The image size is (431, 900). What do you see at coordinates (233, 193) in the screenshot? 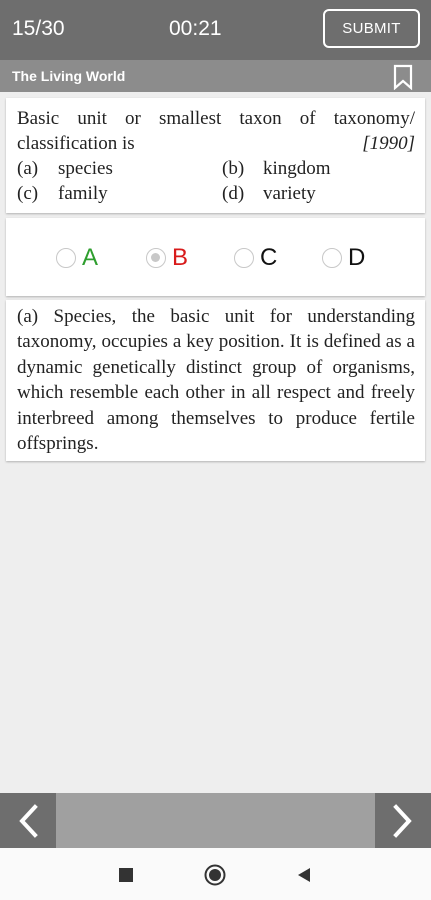
I see `option-label: (d)` at bounding box center [233, 193].